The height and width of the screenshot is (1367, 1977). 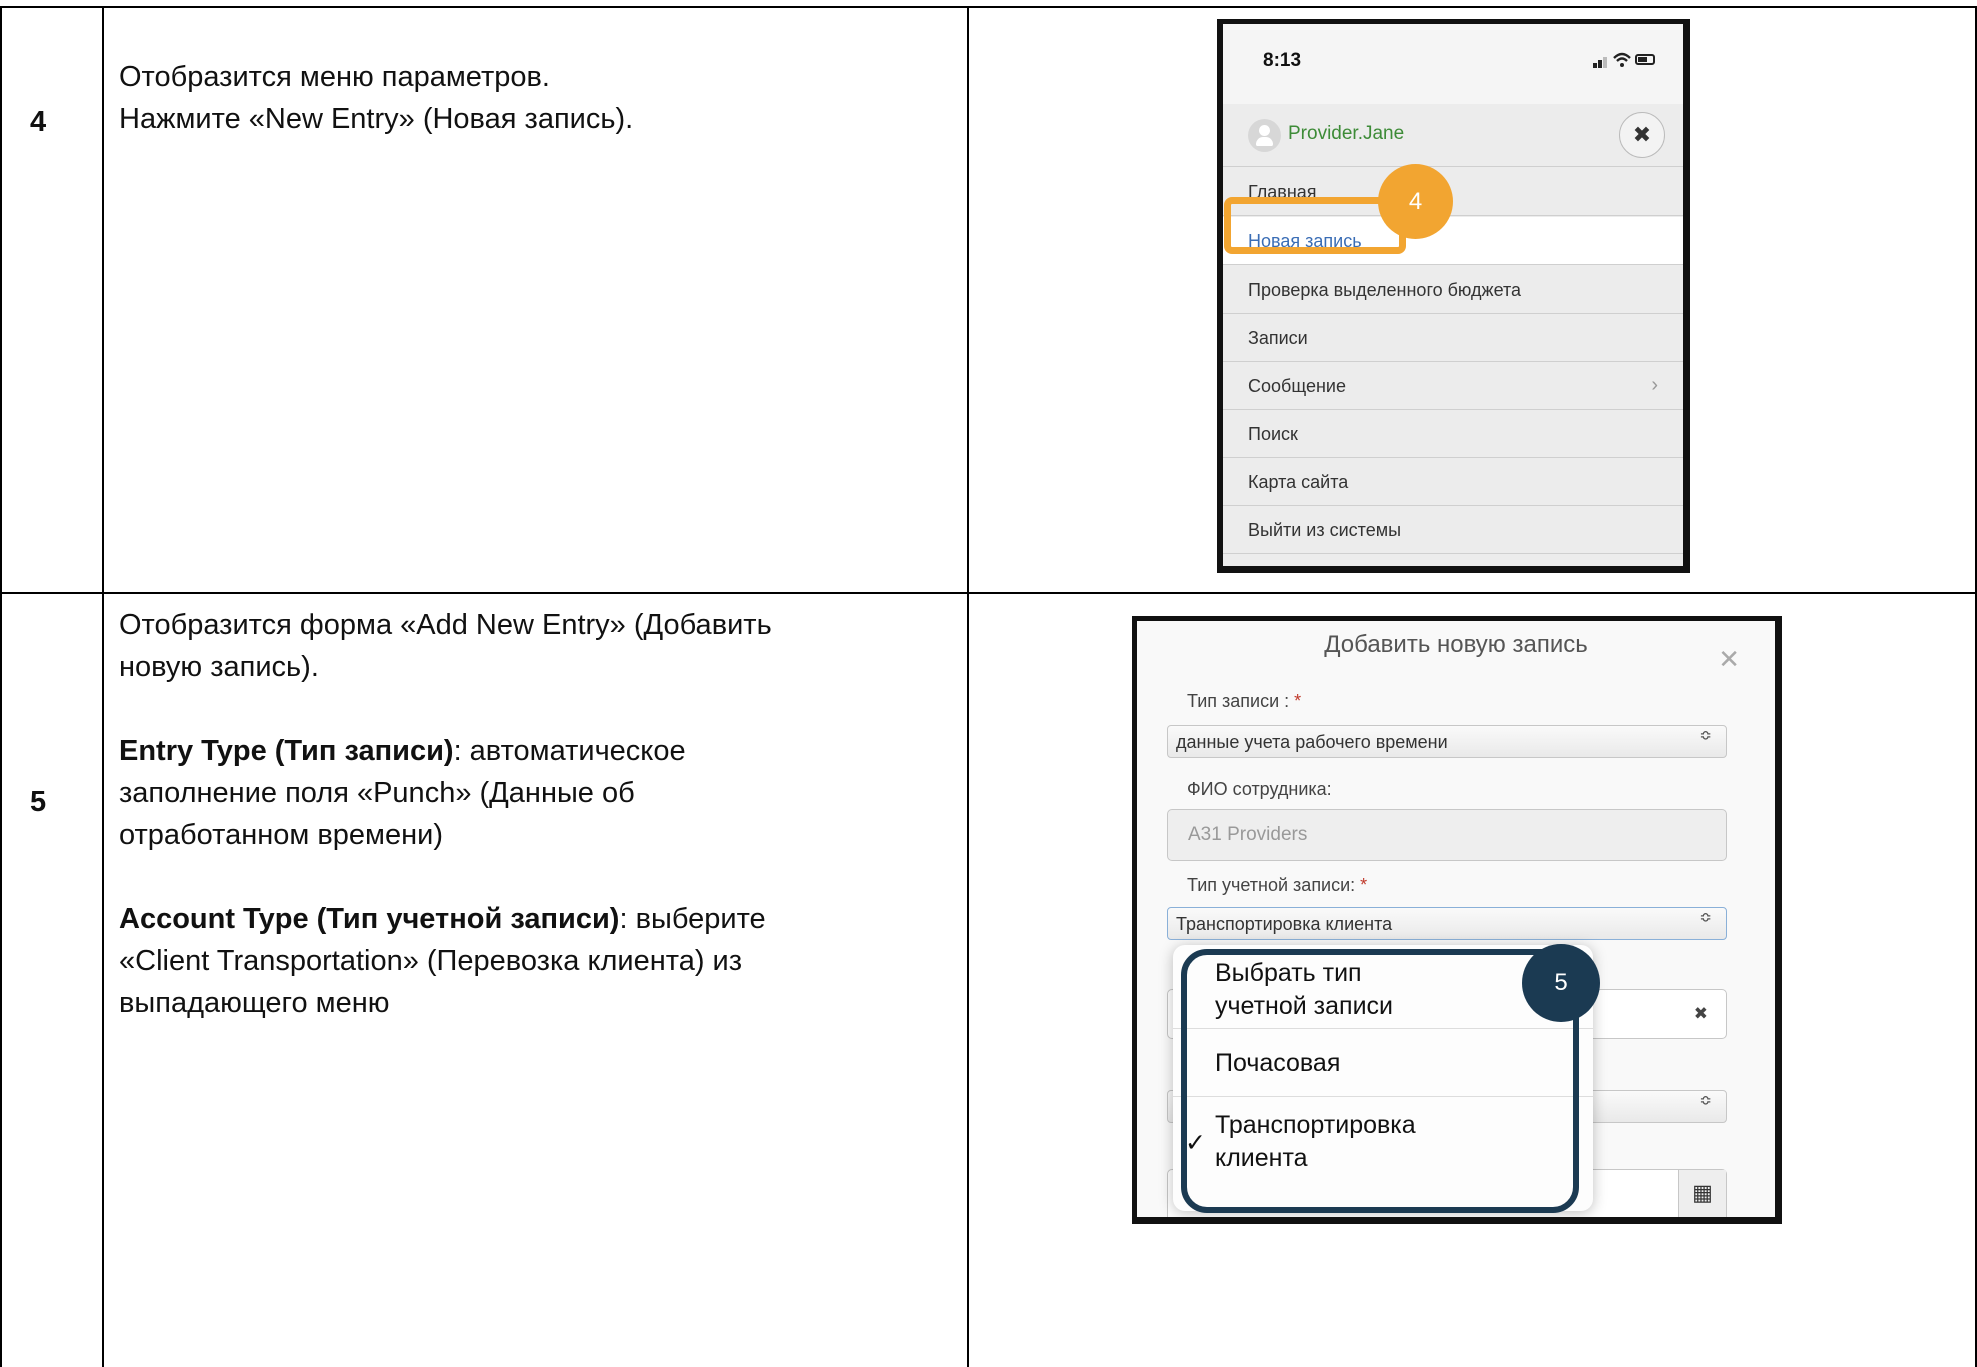 I want to click on menu-item-label: Проверка выделенного бюджета, so click(x=1385, y=290).